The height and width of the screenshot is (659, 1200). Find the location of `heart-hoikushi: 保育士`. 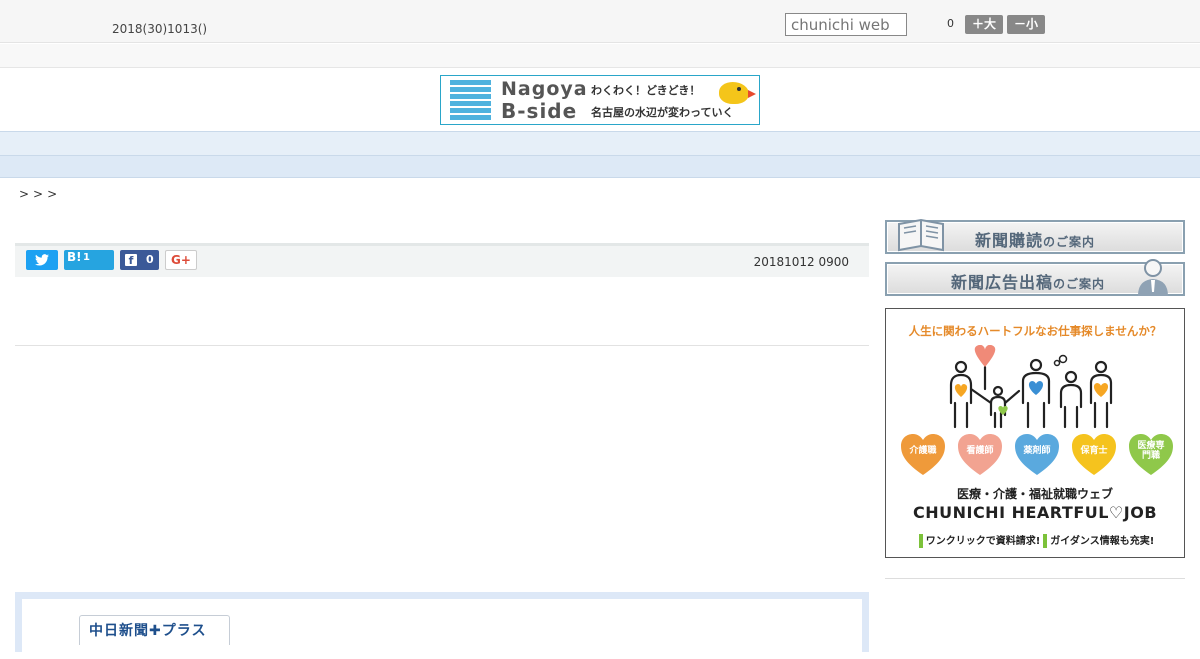

heart-hoikushi: 保育士 is located at coordinates (1094, 455).